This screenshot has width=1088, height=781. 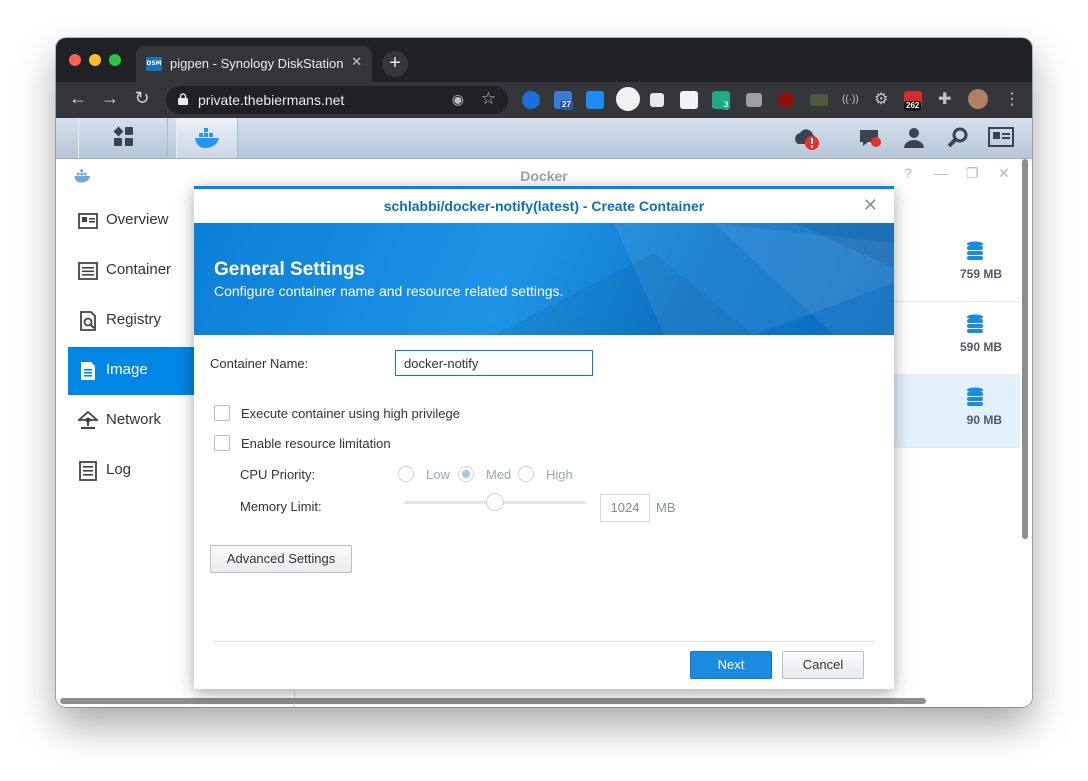 I want to click on minimize-app-icon: —, so click(x=941, y=173).